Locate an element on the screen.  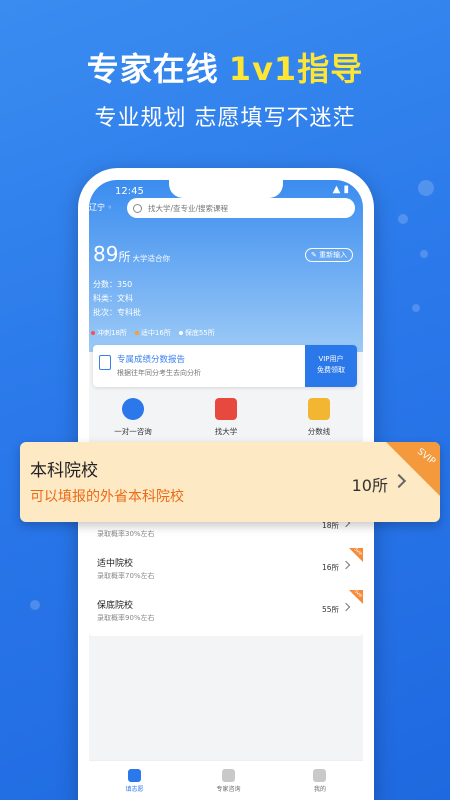
status-icons: ▲ ▮ is located at coordinates (340, 189).